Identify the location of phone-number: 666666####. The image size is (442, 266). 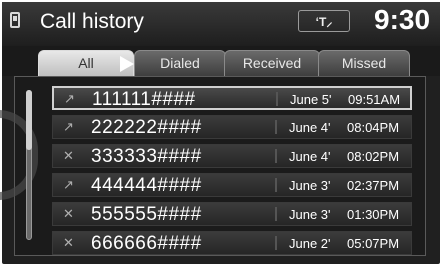
(146, 243).